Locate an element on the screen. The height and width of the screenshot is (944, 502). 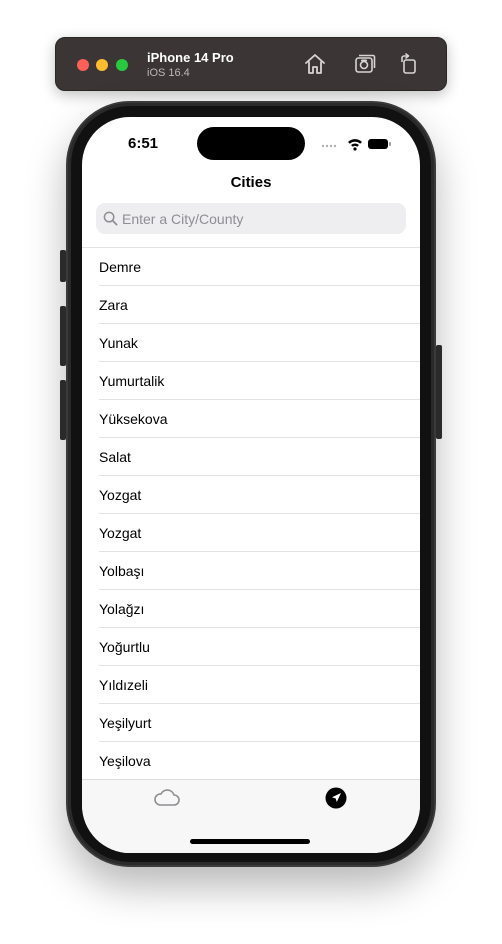
power-button is located at coordinates (439, 392).